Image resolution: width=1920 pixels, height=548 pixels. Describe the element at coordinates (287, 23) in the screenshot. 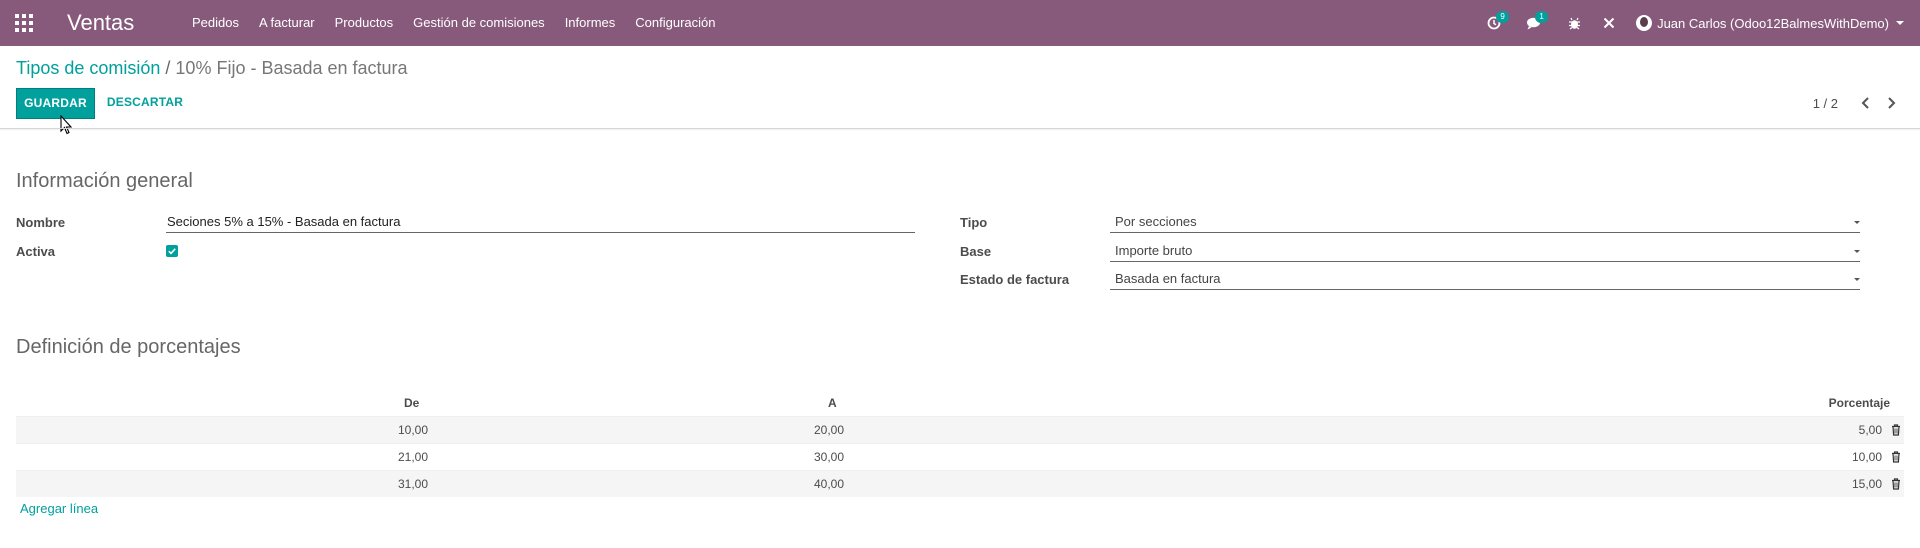

I see `menu-item-a-facturar: A facturar` at that location.